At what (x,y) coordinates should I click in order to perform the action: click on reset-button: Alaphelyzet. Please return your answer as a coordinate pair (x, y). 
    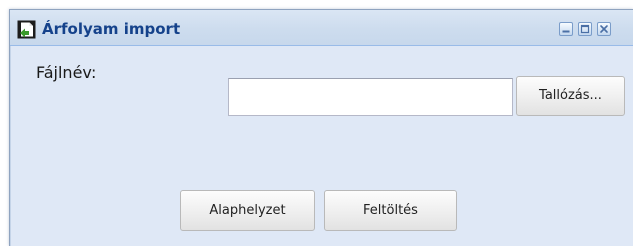
    Looking at the image, I should click on (247, 210).